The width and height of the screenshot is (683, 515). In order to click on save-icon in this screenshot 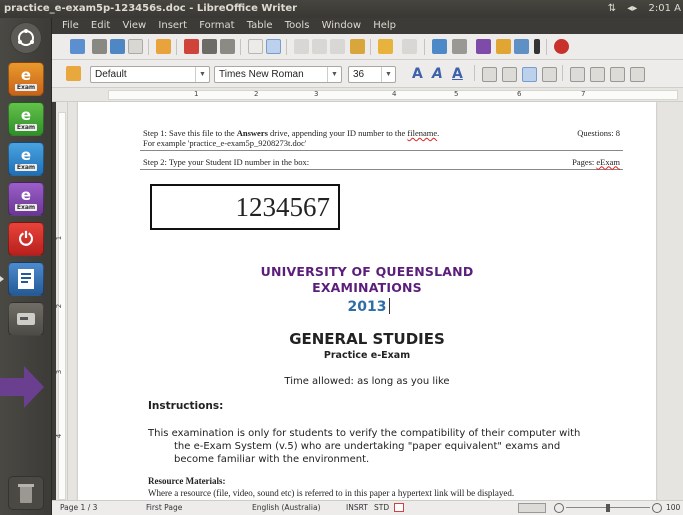, I will do `click(117, 46)`.